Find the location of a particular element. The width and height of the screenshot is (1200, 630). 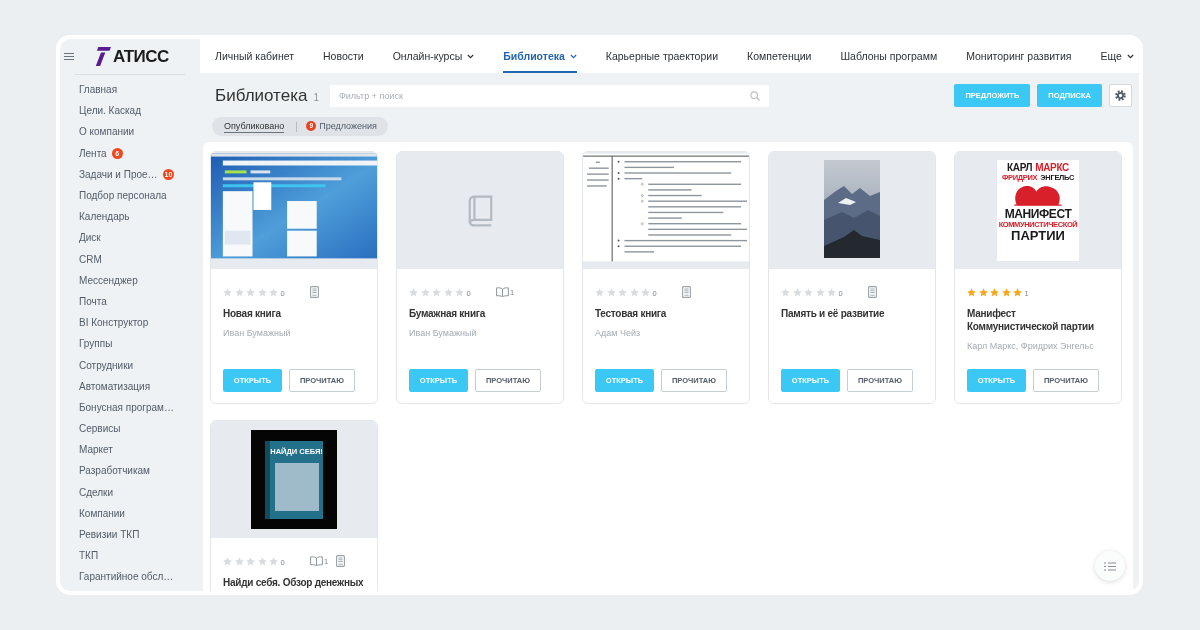

page-title: Библиотека is located at coordinates (261, 96).